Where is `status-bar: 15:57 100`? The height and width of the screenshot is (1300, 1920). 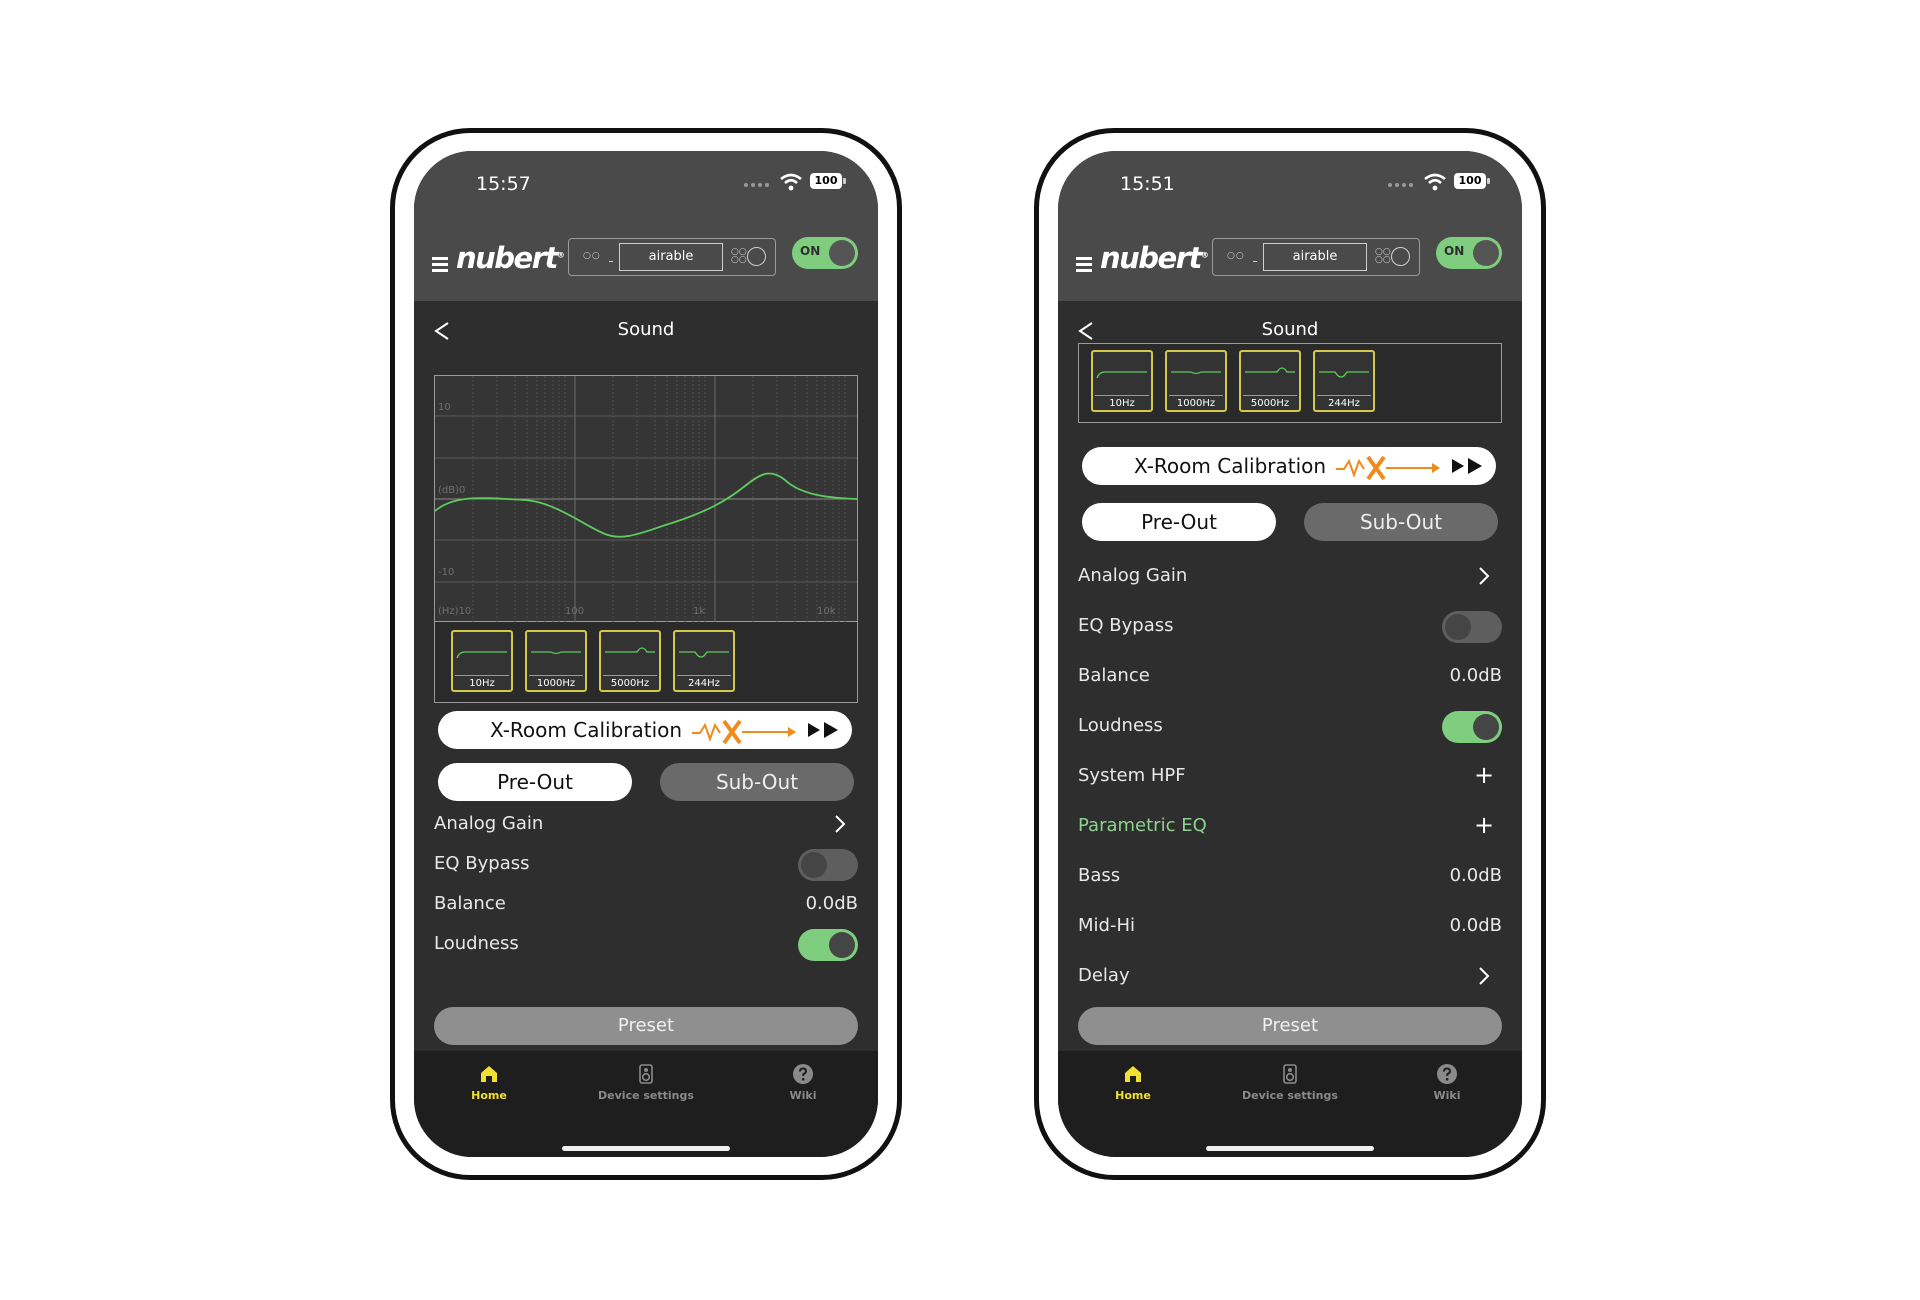
status-bar: 15:57 100 is located at coordinates (646, 191).